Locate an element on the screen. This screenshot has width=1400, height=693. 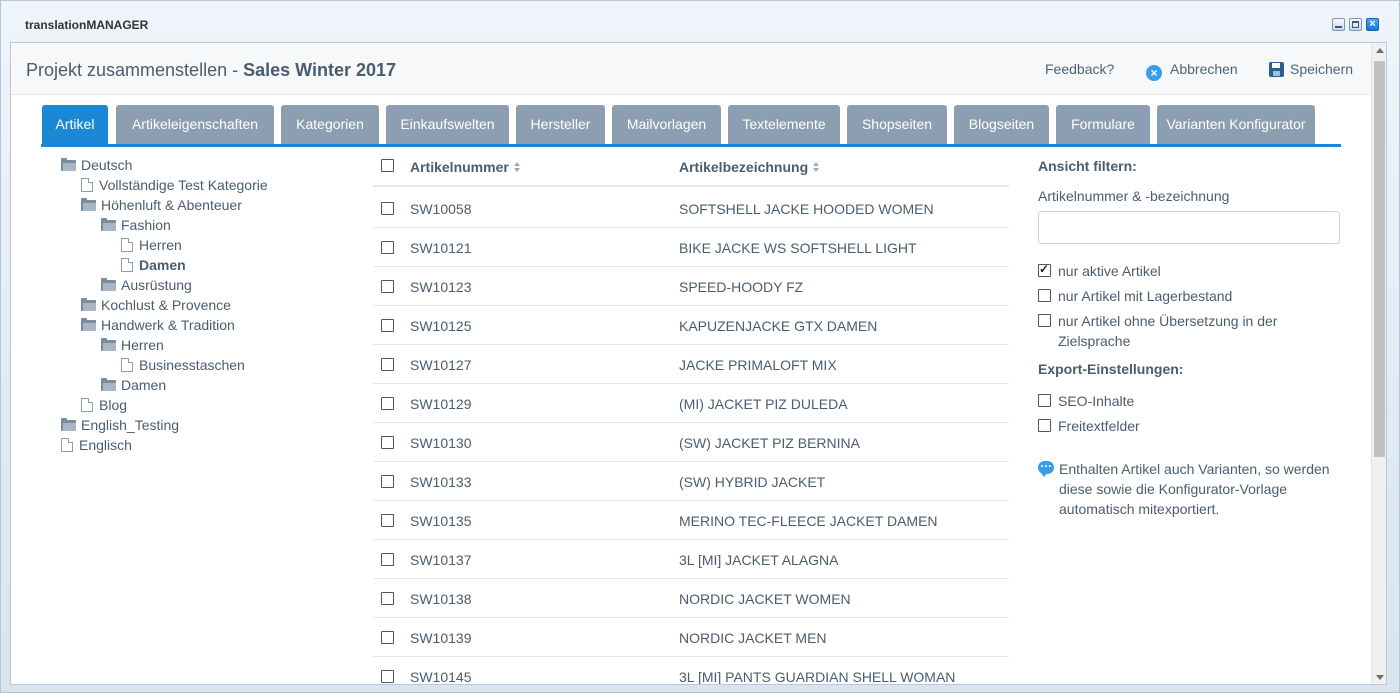
minimize-icon is located at coordinates (1338, 24).